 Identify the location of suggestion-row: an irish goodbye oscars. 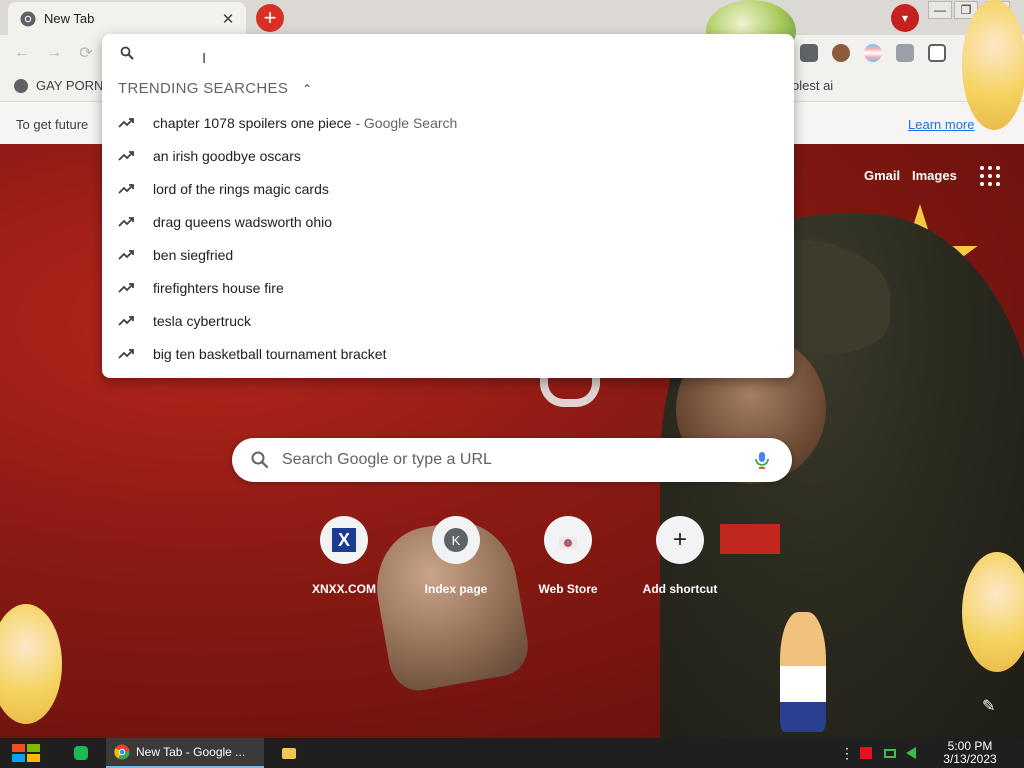
(448, 155).